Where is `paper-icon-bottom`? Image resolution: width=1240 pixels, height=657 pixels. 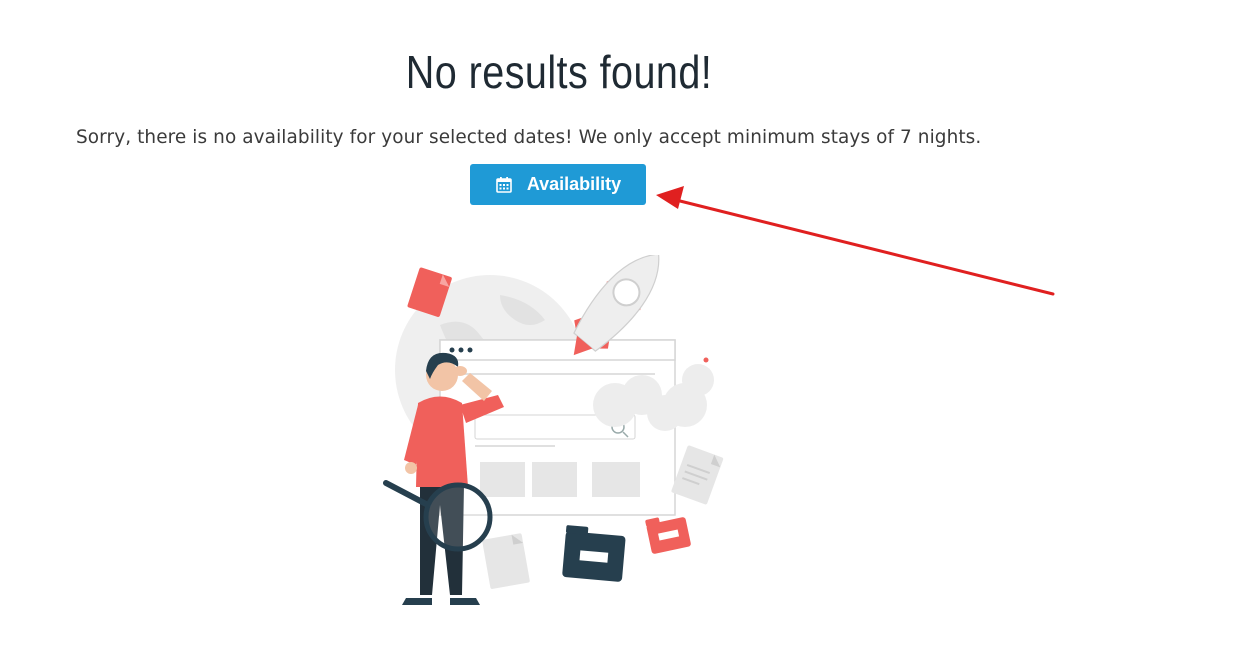 paper-icon-bottom is located at coordinates (506, 561).